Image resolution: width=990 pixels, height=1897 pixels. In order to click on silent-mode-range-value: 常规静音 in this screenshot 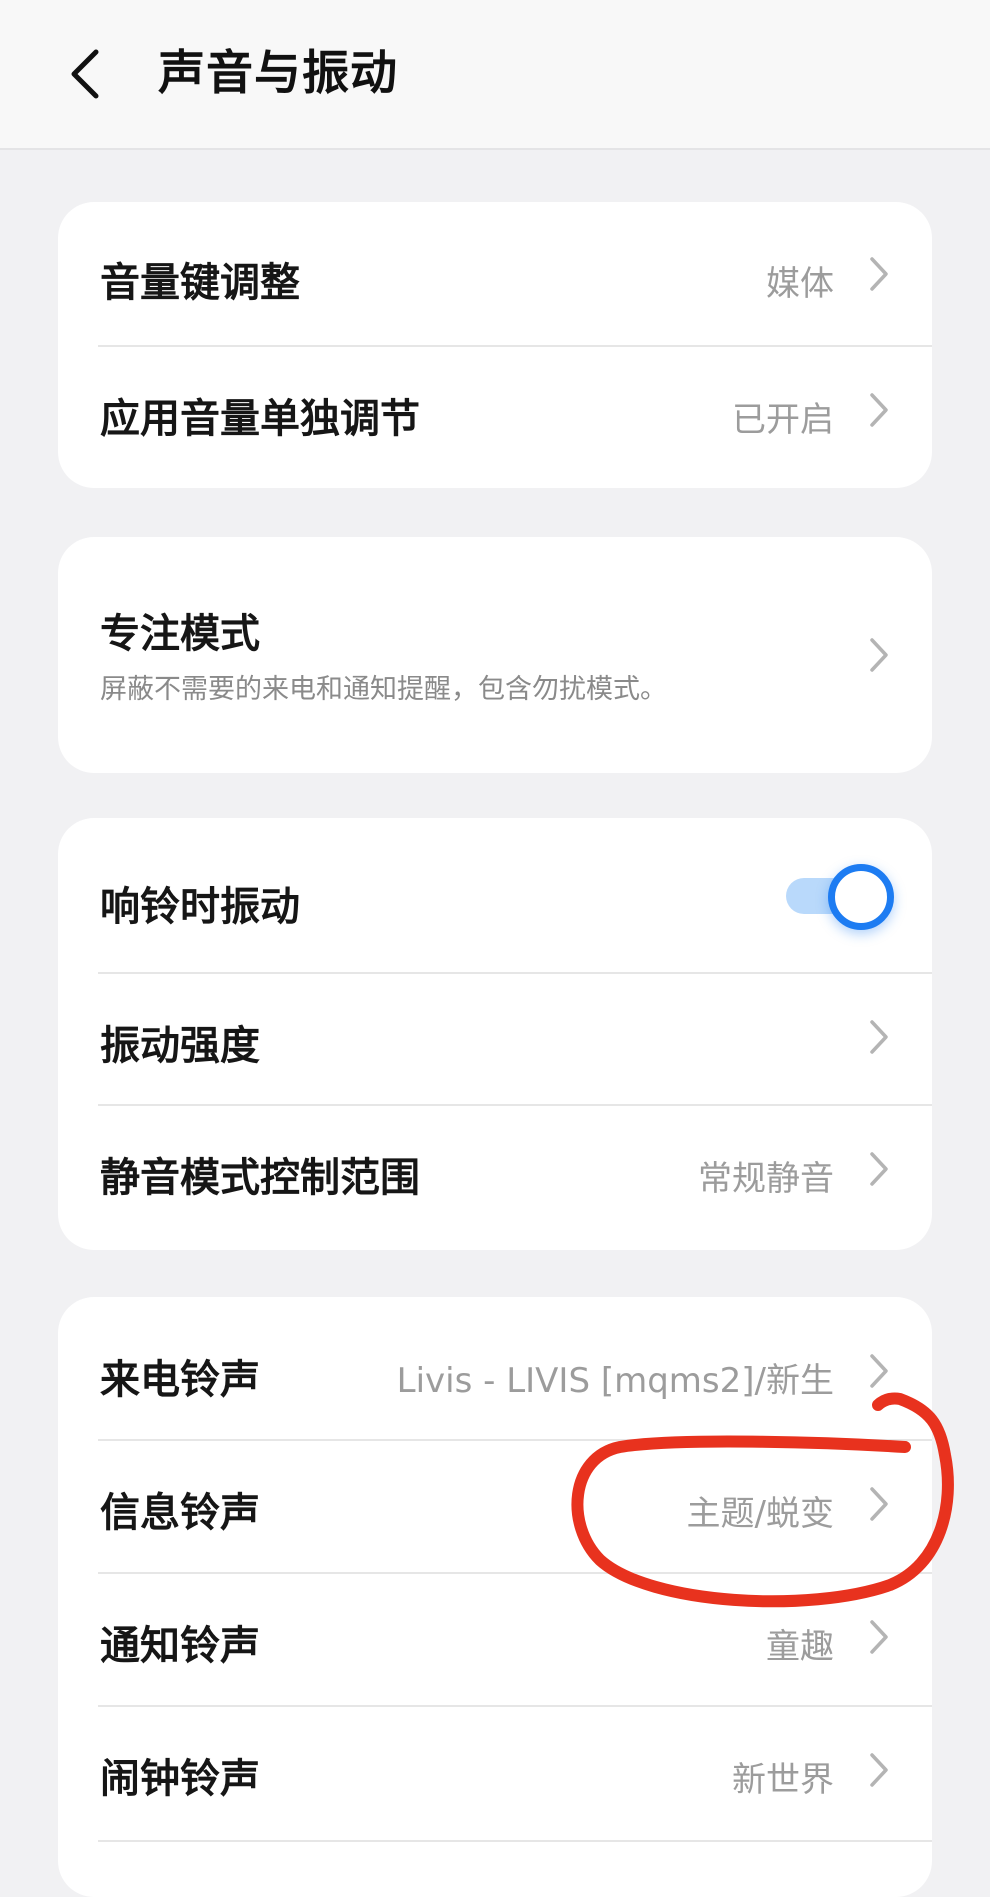, I will do `click(766, 1179)`.